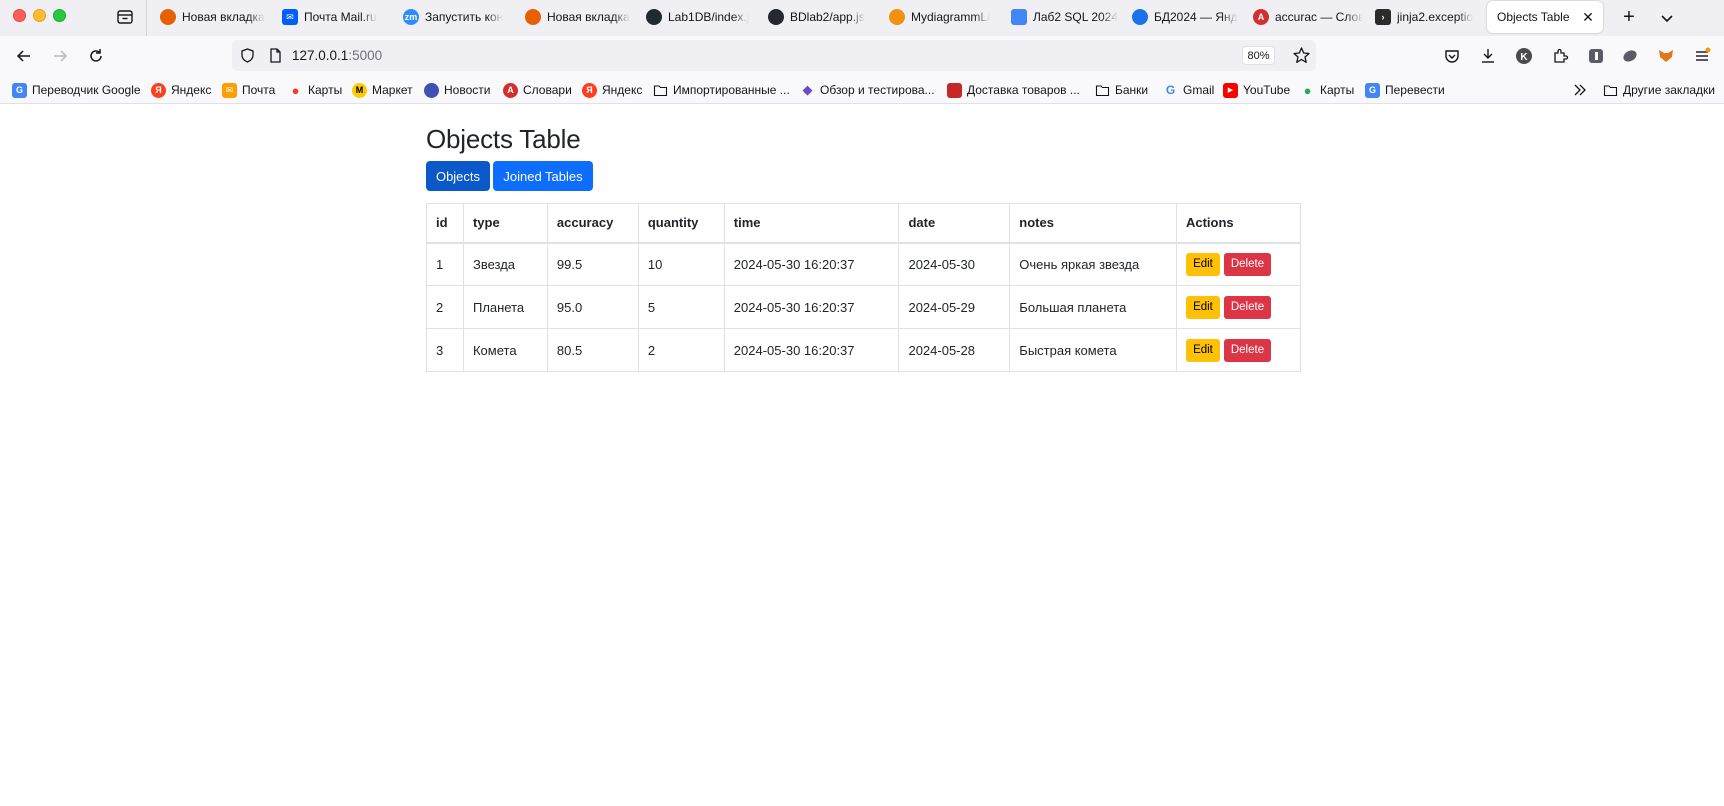  What do you see at coordinates (1629, 18) in the screenshot?
I see `new-tab-button: +` at bounding box center [1629, 18].